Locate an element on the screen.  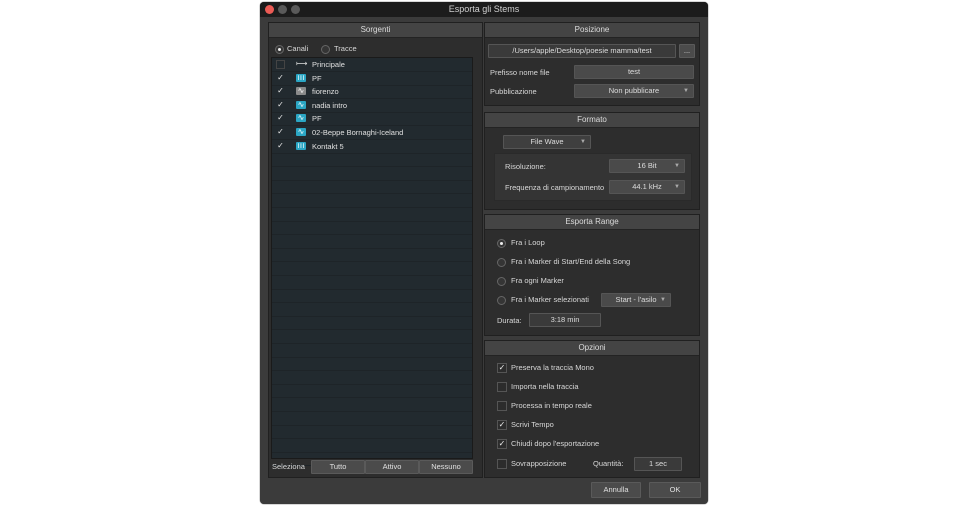
source-row: ✓ ∿ 02-Beppe Bornaghi-Iceland is located at coordinates (372, 133).